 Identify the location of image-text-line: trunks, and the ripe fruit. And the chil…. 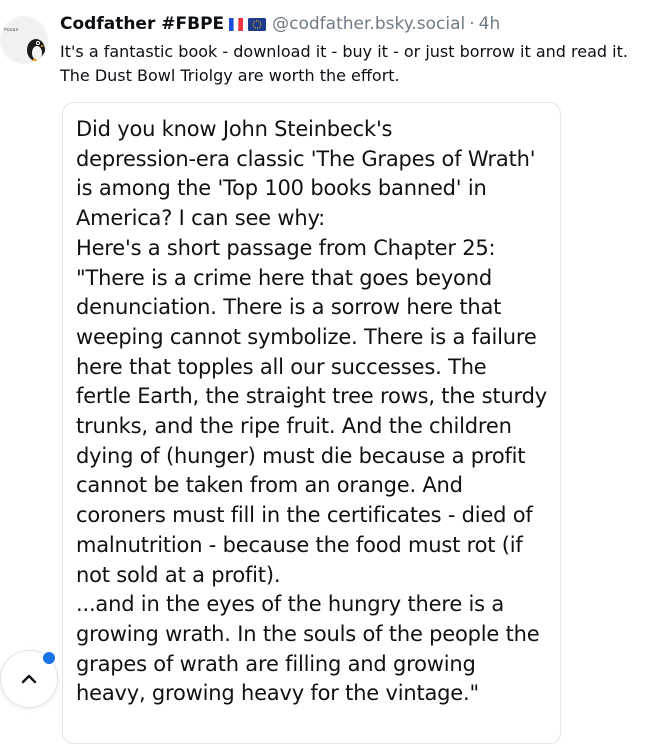
(294, 426).